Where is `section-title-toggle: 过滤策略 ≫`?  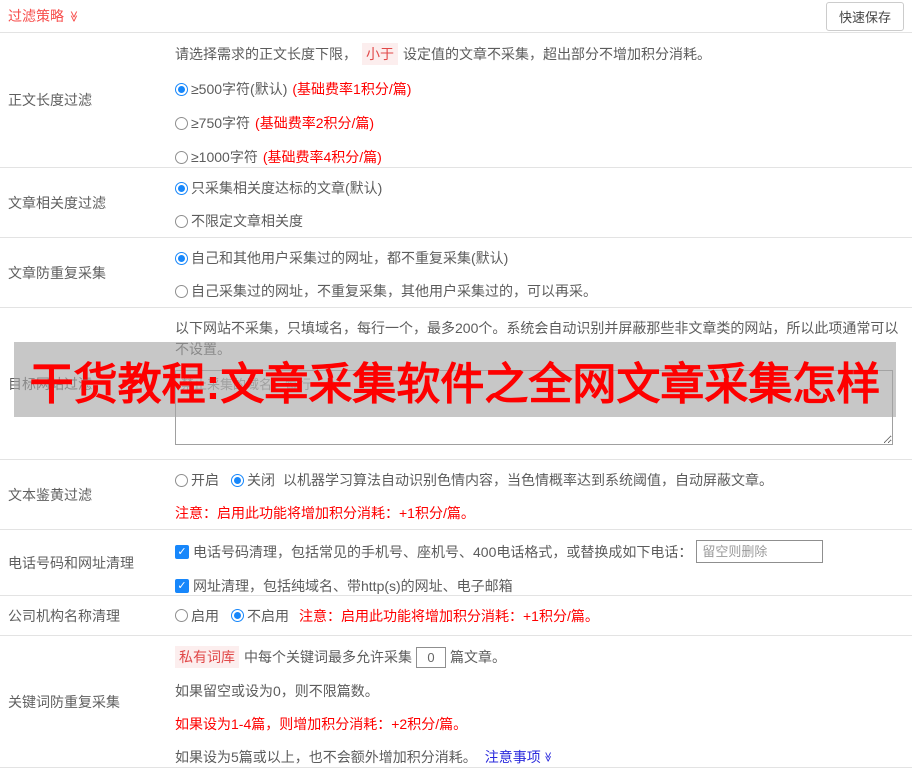 section-title-toggle: 过滤策略 ≫ is located at coordinates (43, 16).